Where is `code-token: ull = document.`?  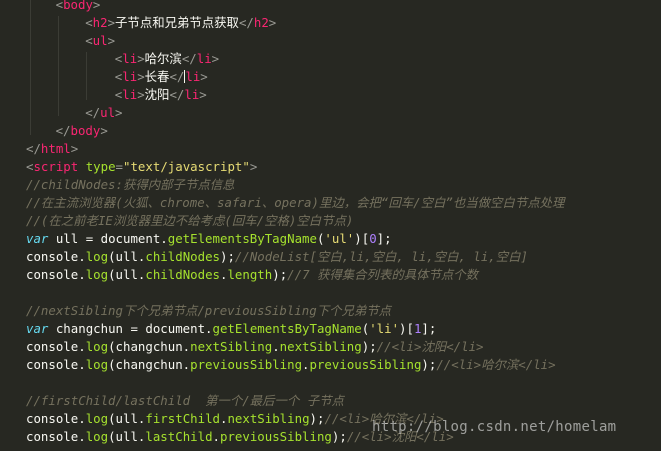
code-token: ull = document. is located at coordinates (108, 238).